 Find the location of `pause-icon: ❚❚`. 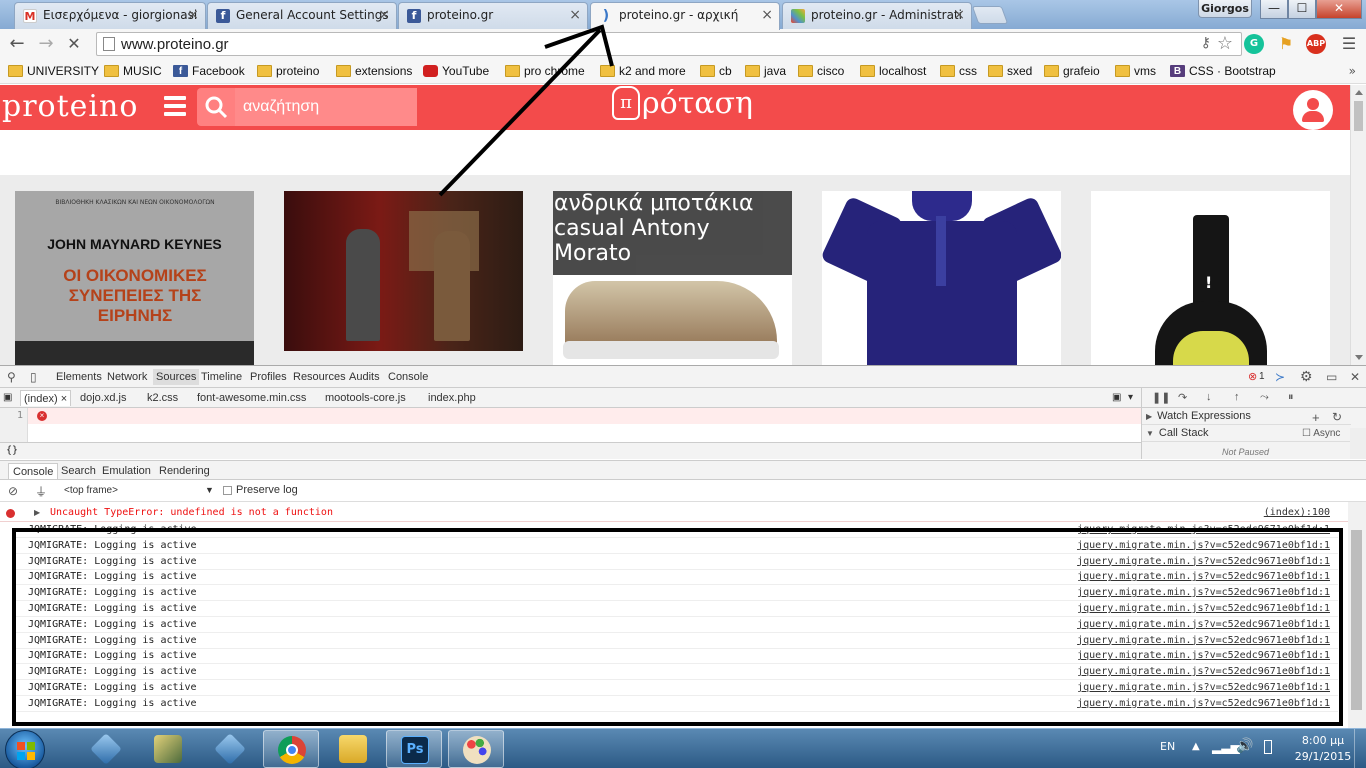

pause-icon: ❚❚ is located at coordinates (1161, 397).